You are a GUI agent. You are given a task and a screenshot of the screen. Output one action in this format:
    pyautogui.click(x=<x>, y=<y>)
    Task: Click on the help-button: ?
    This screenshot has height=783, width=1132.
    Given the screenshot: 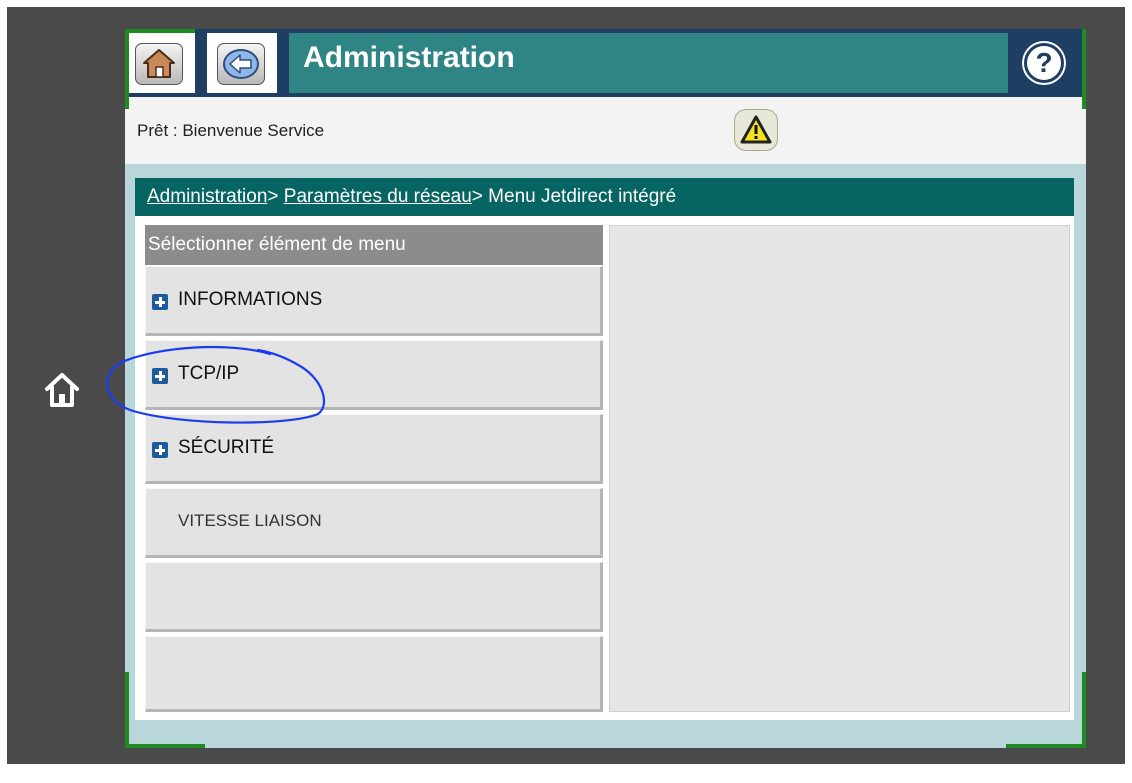 What is the action you would take?
    pyautogui.click(x=1050, y=63)
    